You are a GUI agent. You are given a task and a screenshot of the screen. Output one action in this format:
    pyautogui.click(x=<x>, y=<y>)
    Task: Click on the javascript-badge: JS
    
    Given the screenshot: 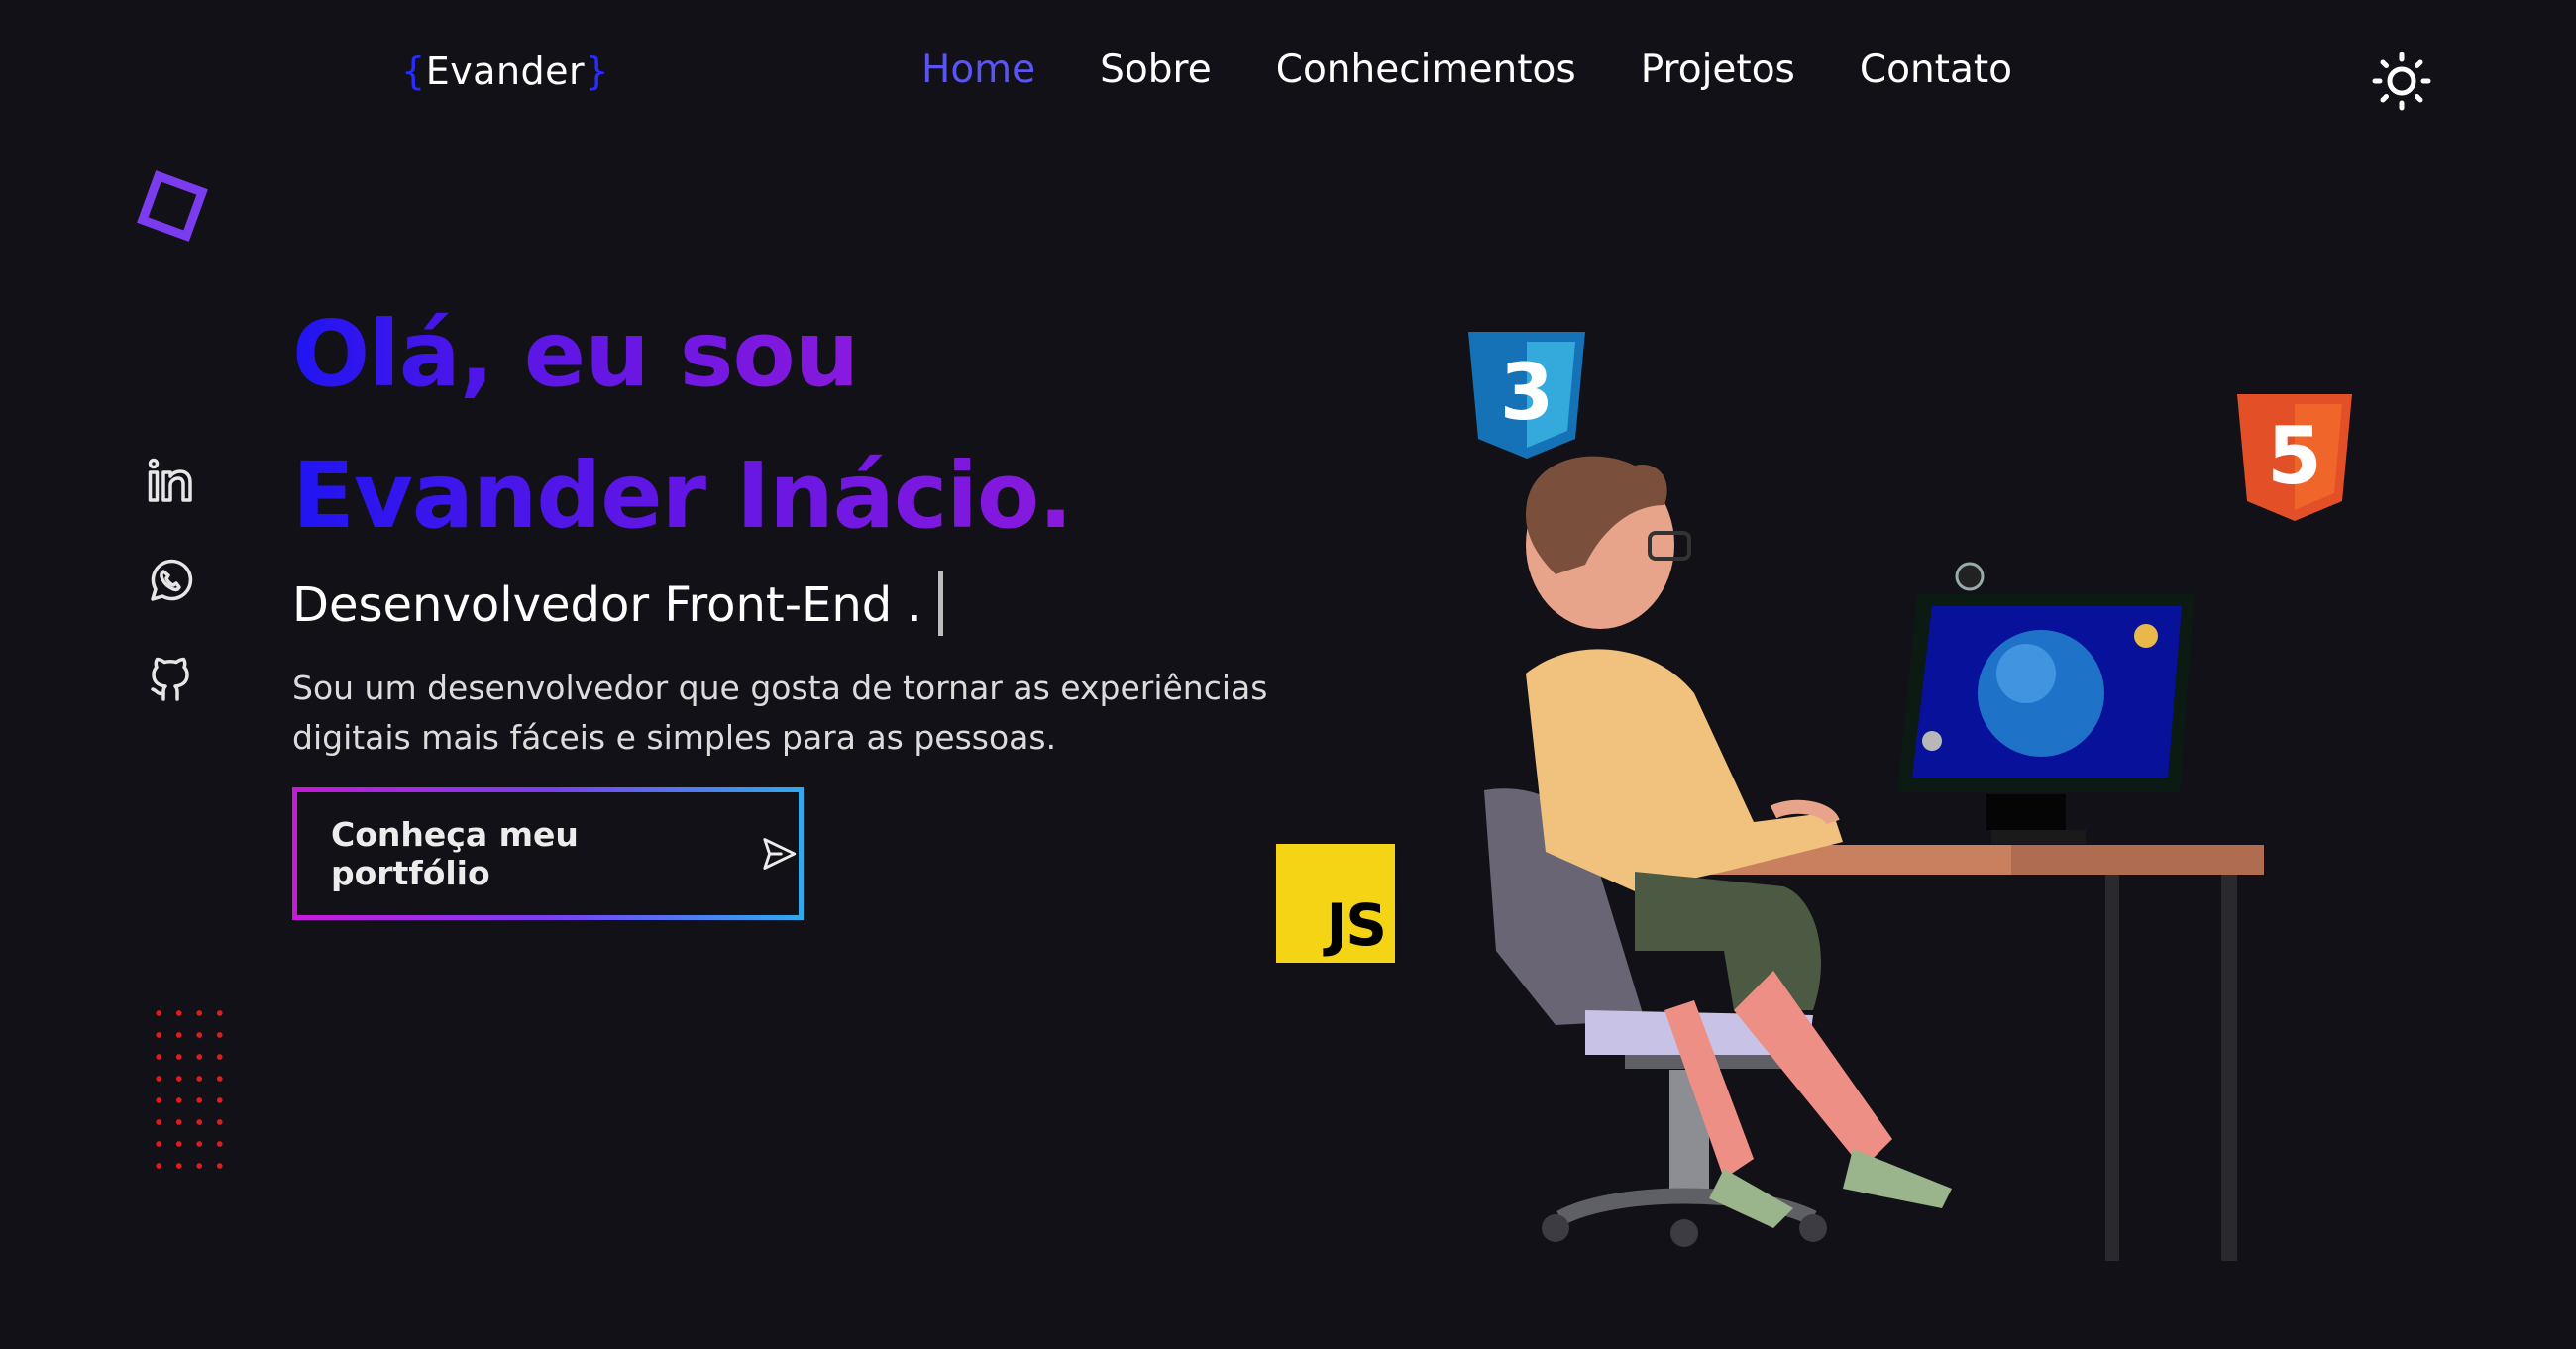 What is the action you would take?
    pyautogui.click(x=1335, y=904)
    